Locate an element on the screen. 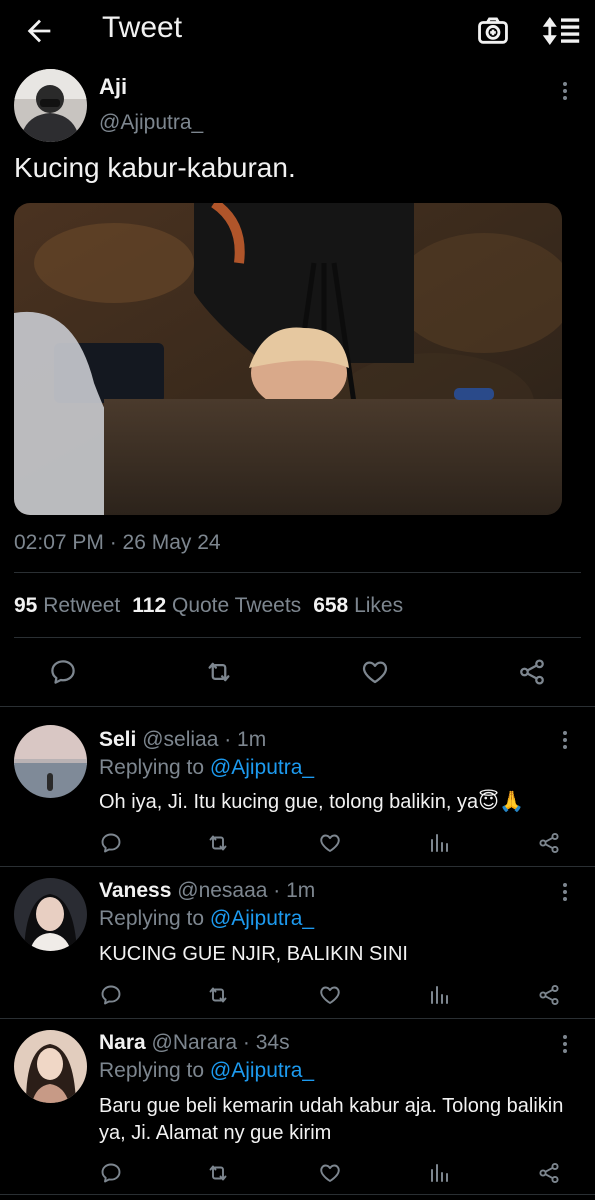 The width and height of the screenshot is (595, 1200). reply-handle-time: @Narara · 34s is located at coordinates (221, 1042).